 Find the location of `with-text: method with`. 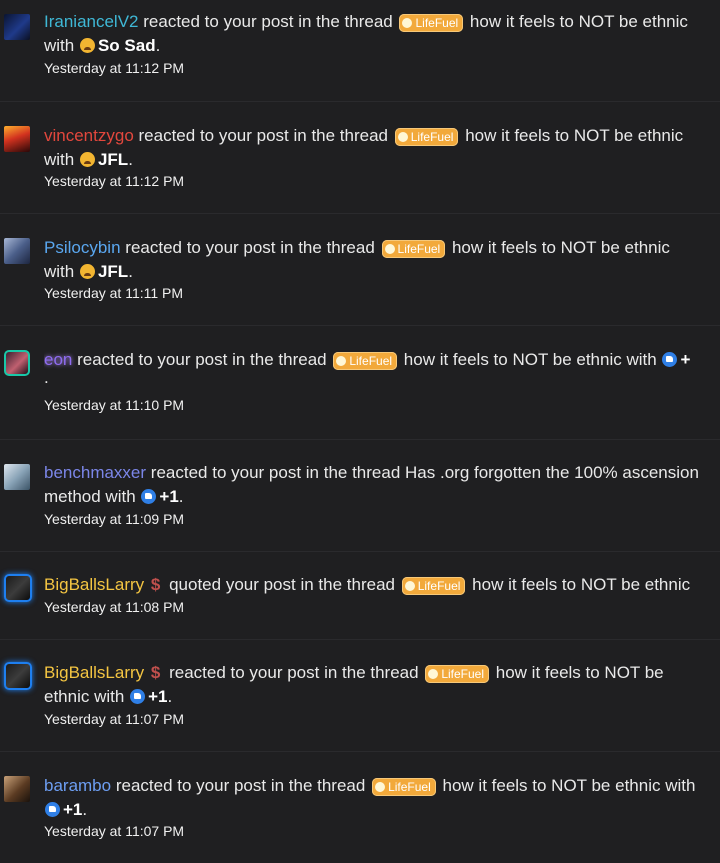

with-text: method with is located at coordinates (90, 496).